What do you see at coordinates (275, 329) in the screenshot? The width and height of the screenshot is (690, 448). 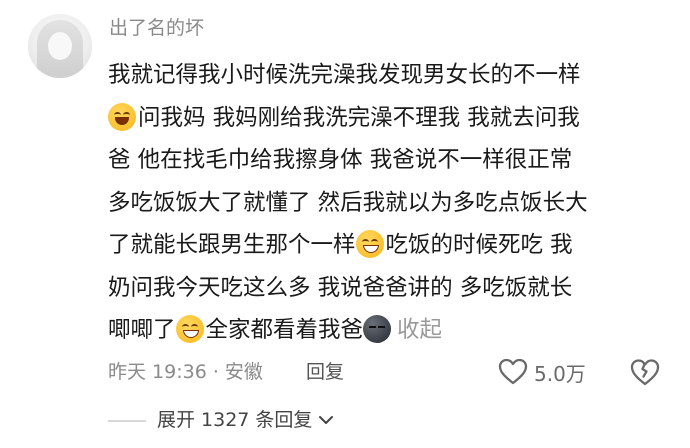 I see `comment-line: 唧唧了 全家都看着我爸 收起` at bounding box center [275, 329].